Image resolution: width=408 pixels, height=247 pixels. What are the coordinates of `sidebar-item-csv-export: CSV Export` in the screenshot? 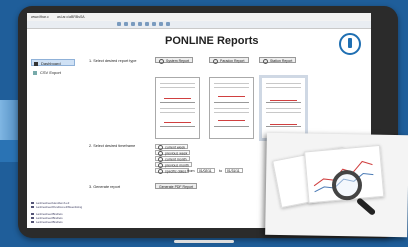 It's located at (53, 72).